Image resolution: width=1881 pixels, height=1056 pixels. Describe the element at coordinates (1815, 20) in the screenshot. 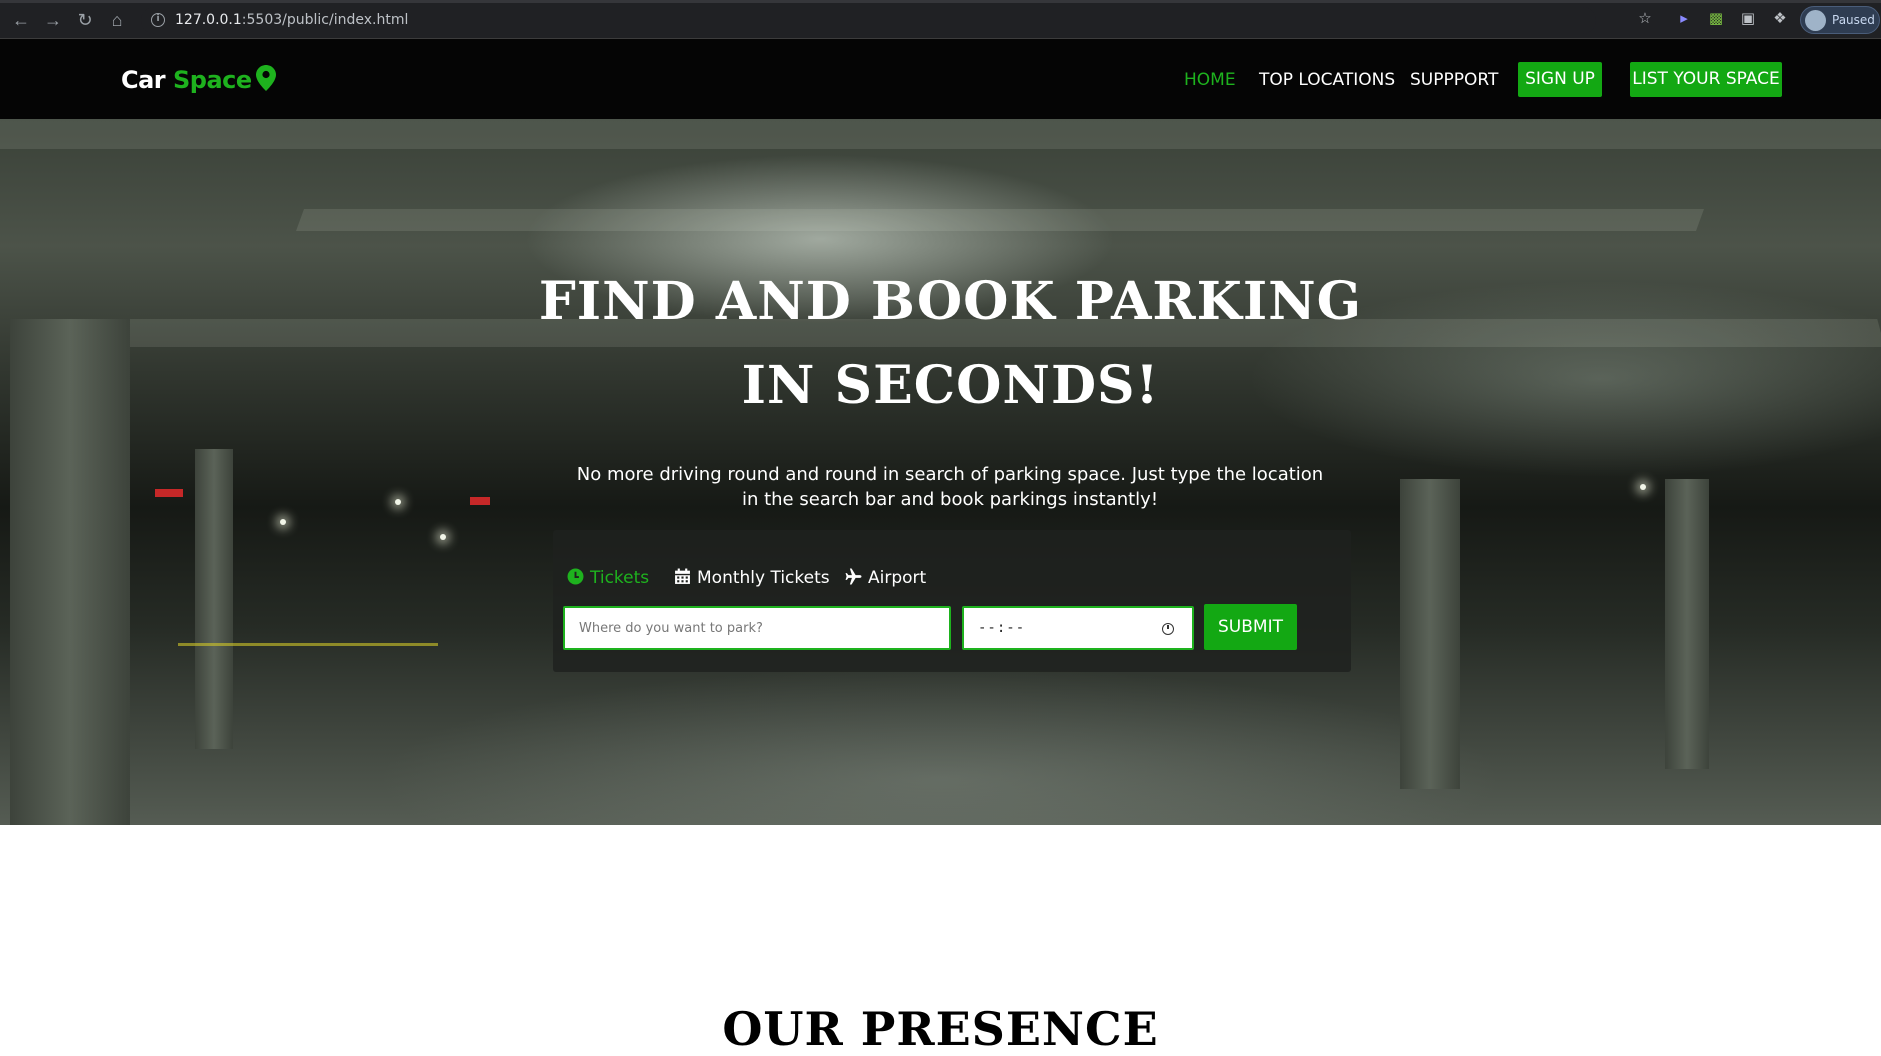

I see `avatar` at that location.